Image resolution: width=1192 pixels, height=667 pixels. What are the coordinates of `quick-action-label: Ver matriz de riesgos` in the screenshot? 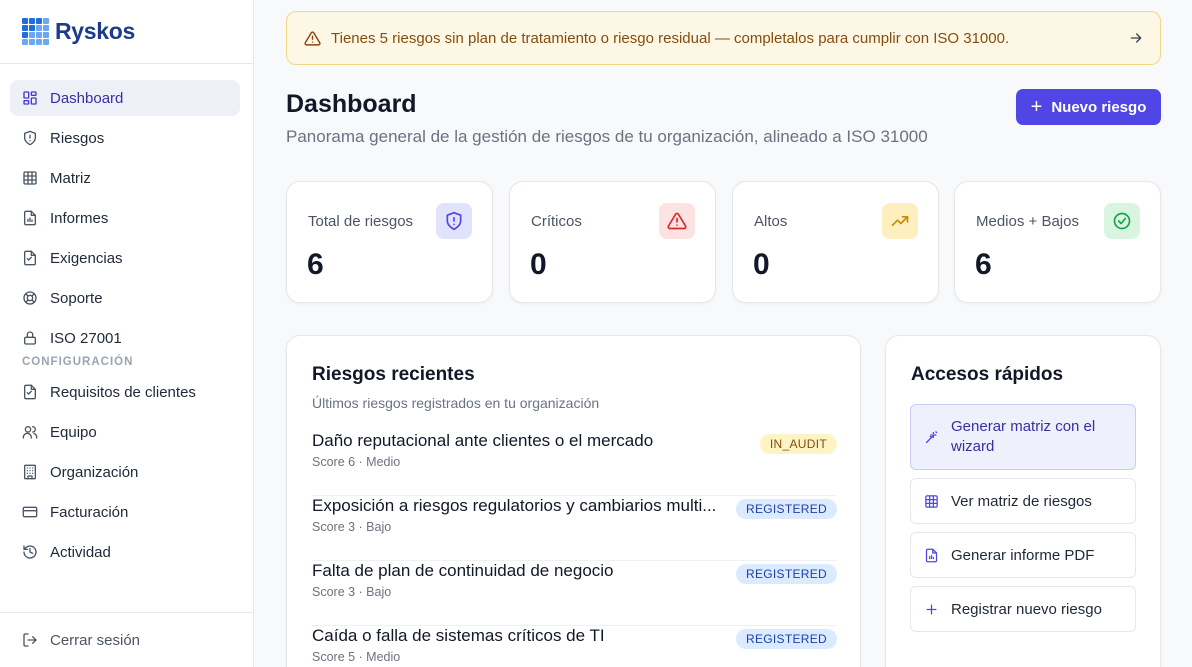 It's located at (1021, 501).